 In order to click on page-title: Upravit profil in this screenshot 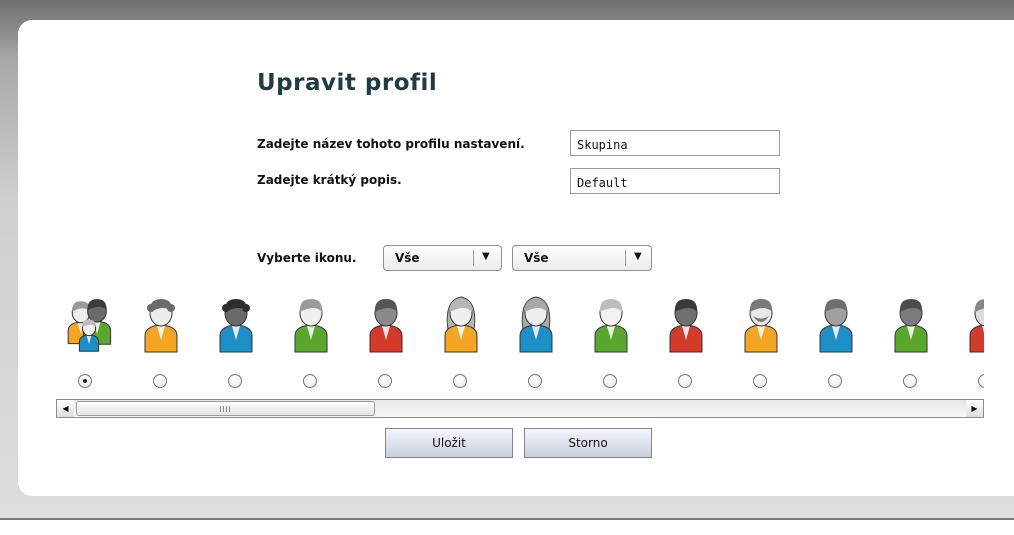, I will do `click(347, 83)`.